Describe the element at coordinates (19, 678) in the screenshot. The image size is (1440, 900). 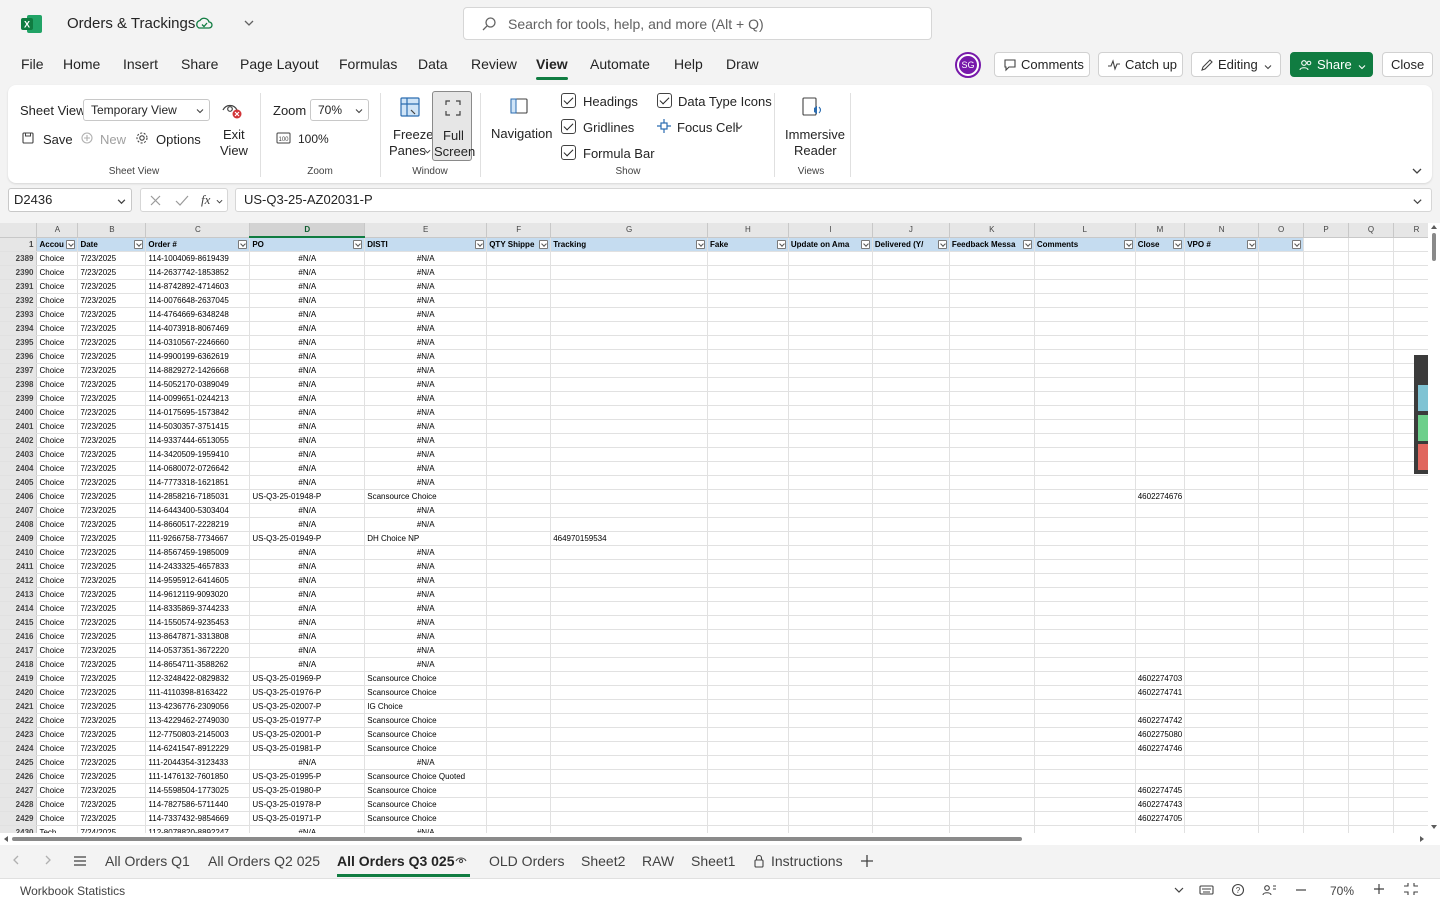
I see `row-header: 2419` at that location.